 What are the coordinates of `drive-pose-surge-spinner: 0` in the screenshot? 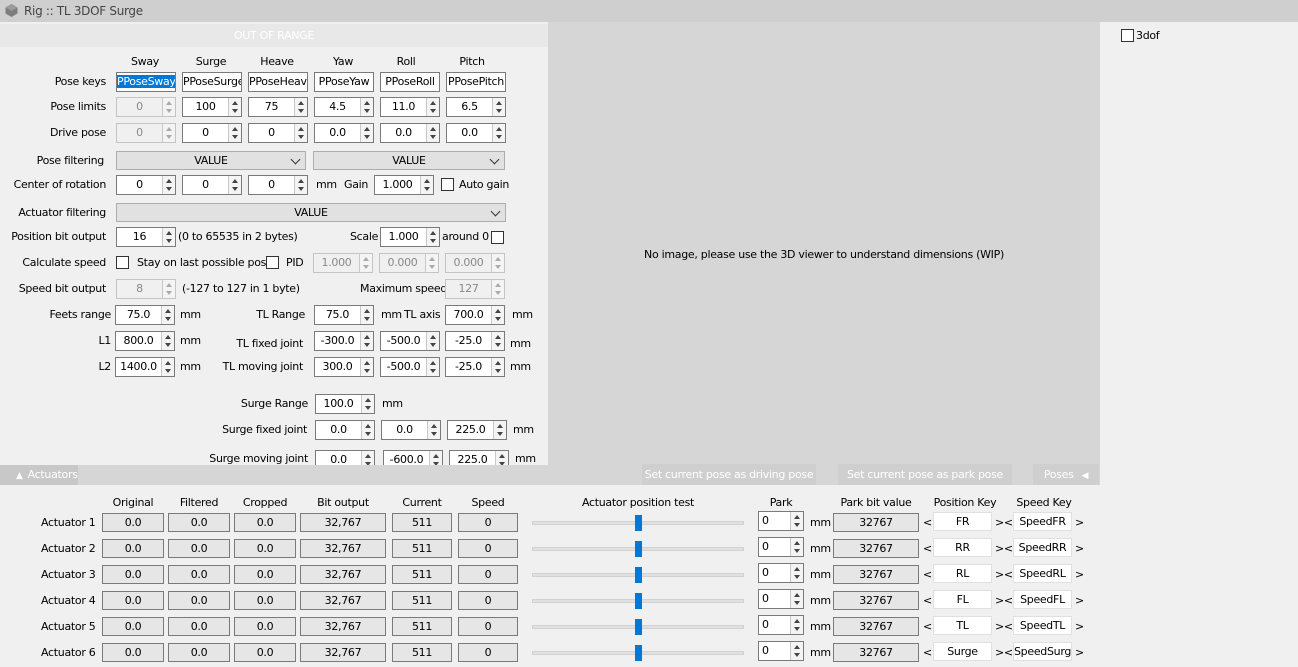 It's located at (212, 133).